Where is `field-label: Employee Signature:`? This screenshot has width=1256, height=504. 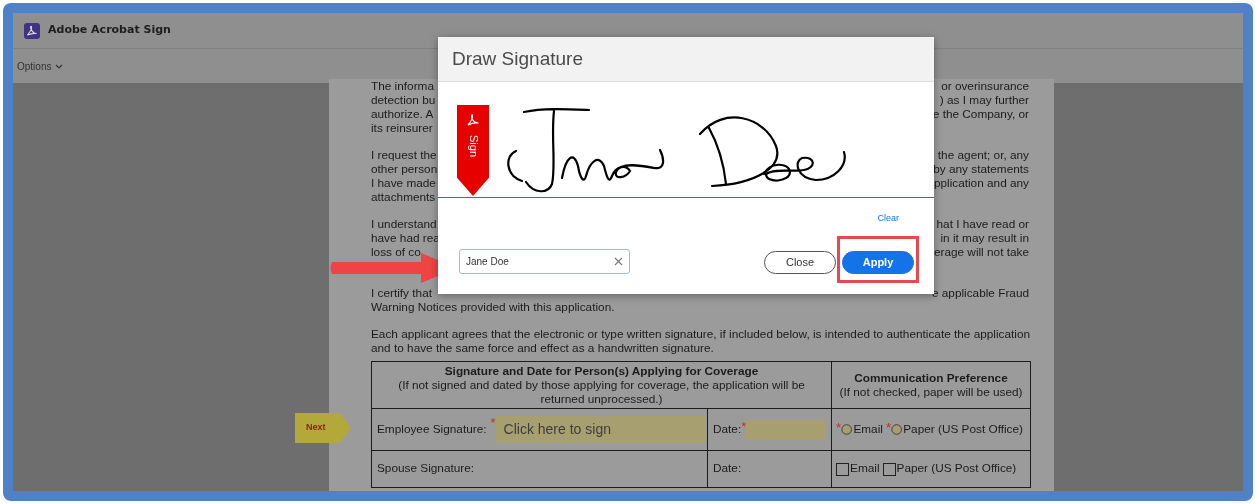
field-label: Employee Signature: is located at coordinates (432, 429).